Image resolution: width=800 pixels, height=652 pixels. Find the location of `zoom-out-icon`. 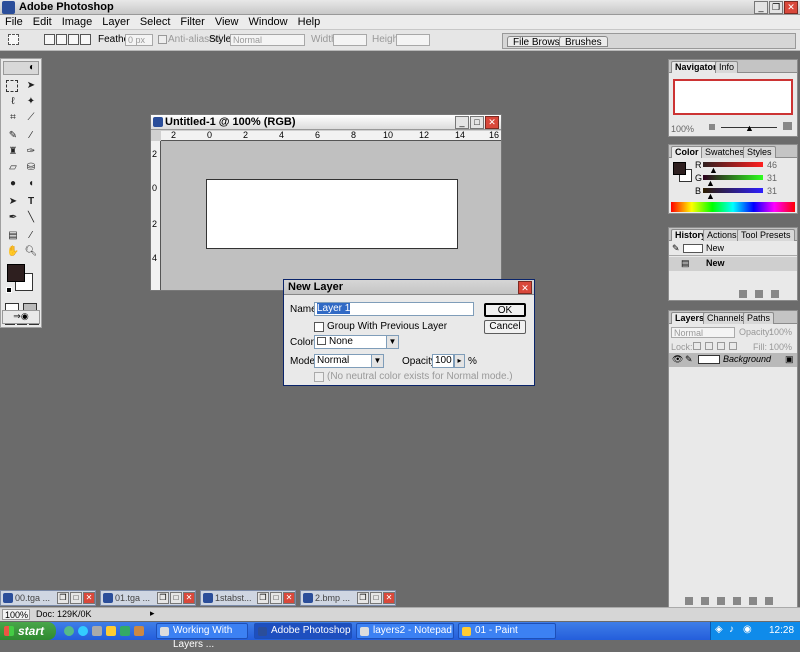

zoom-out-icon is located at coordinates (712, 127).